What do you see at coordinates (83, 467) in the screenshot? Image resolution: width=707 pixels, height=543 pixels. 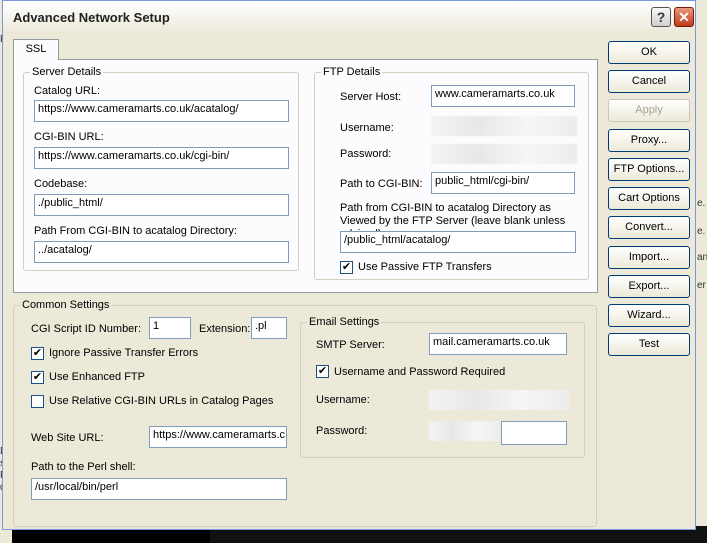 I see `perl-shell-label: Path to the Perl shell:` at bounding box center [83, 467].